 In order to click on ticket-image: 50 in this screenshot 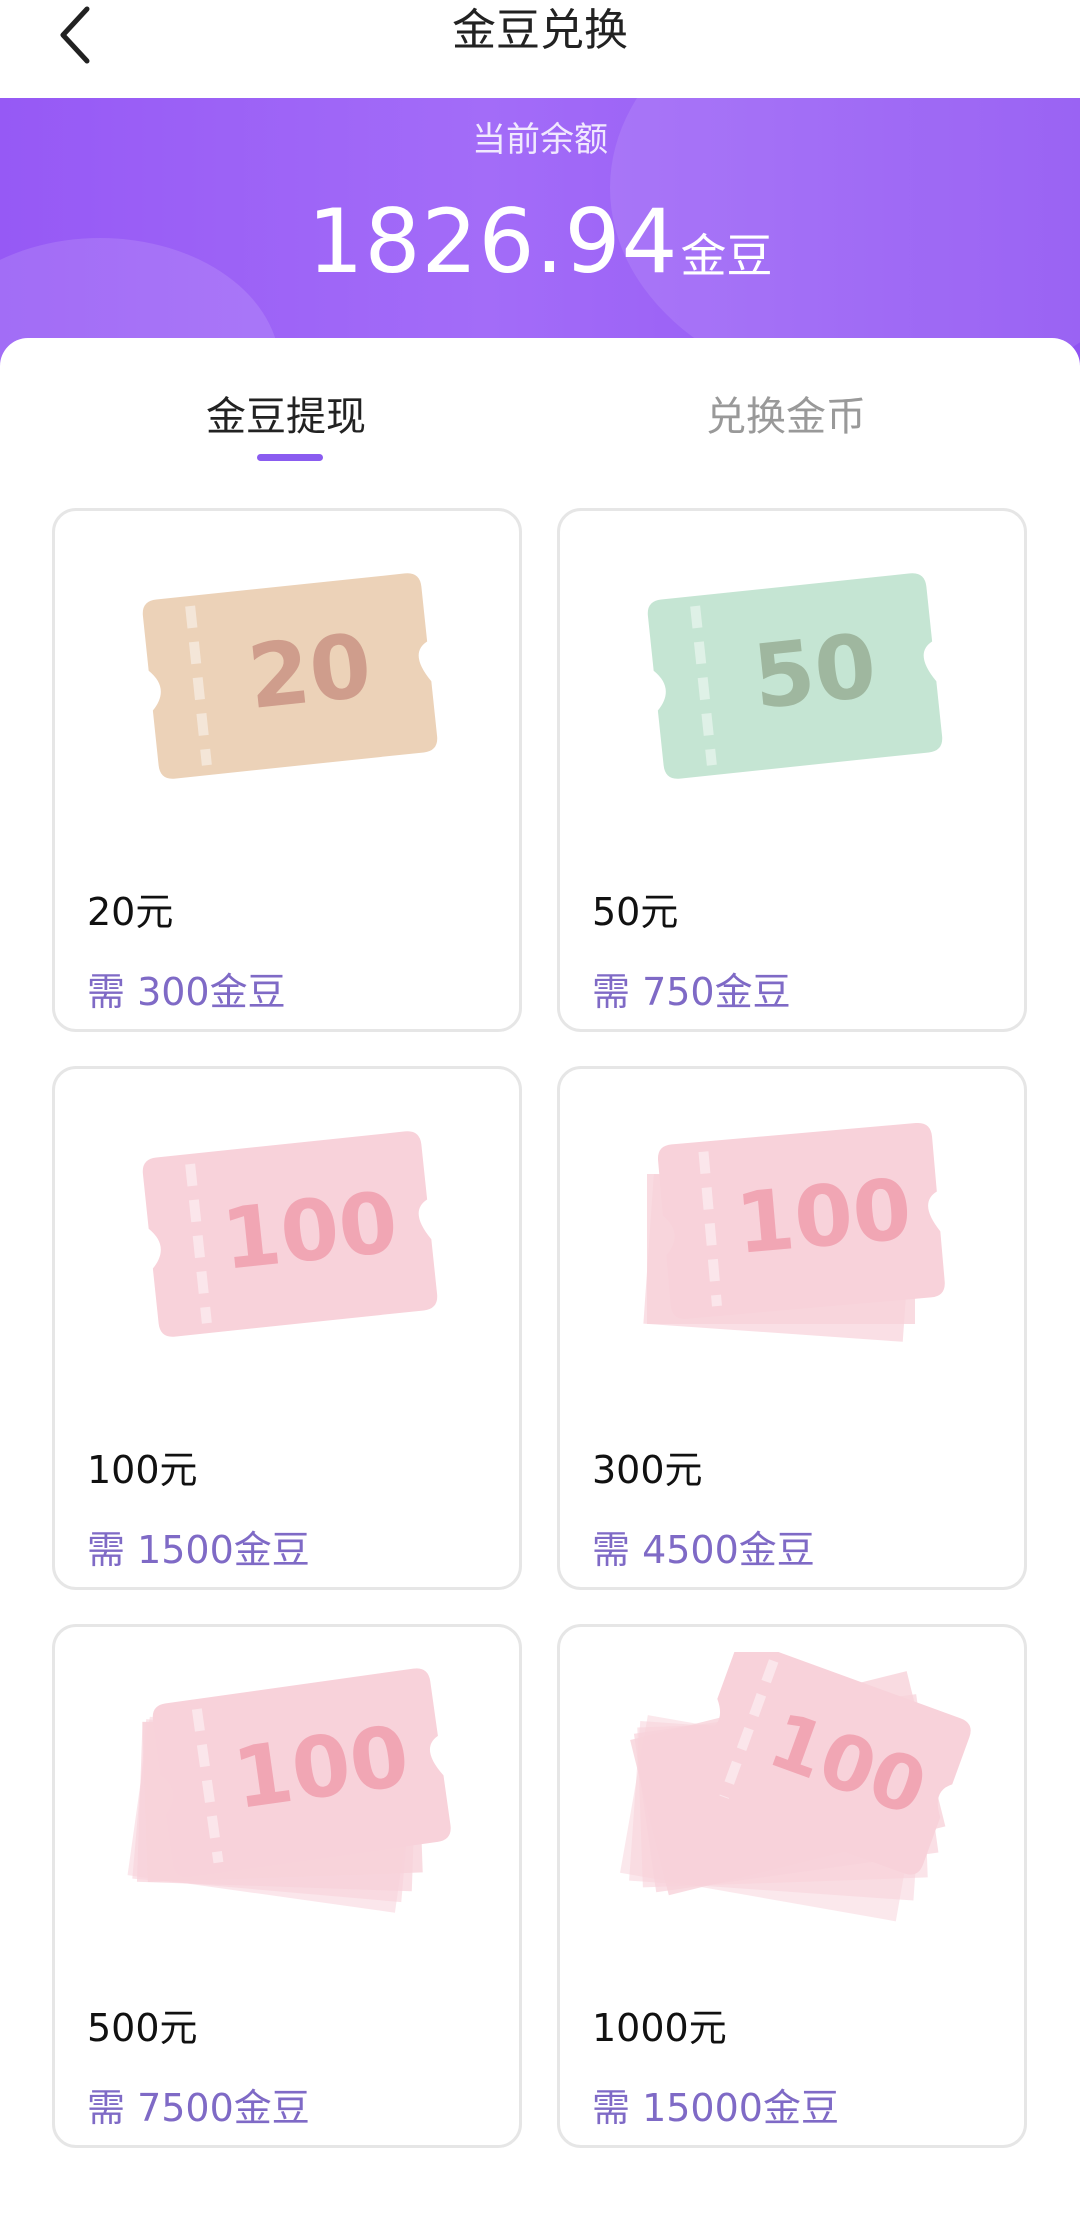, I will do `click(795, 676)`.